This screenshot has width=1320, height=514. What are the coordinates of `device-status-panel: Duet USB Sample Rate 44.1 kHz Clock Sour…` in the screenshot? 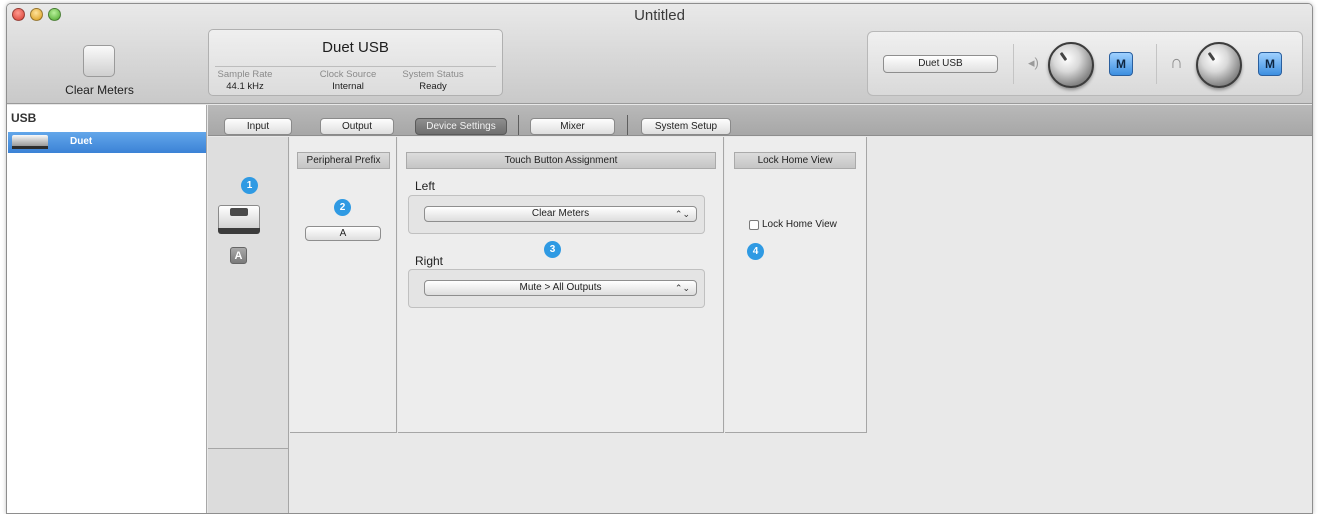 It's located at (355, 62).